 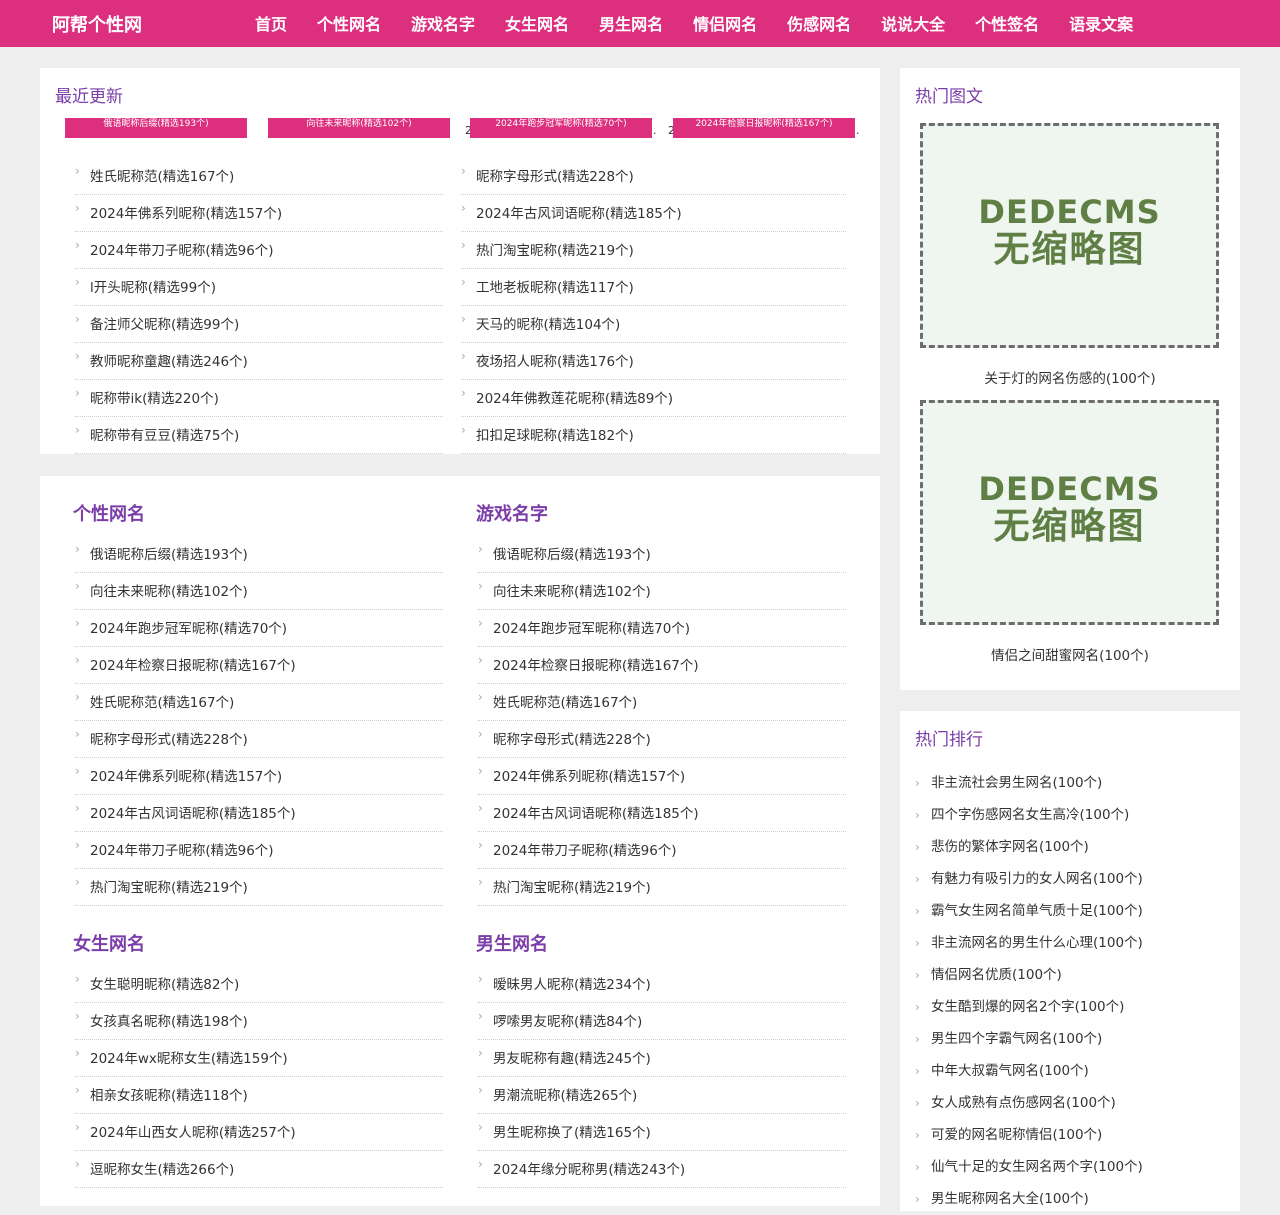 I want to click on rank-item: › 非主流社会男生网名(100个), so click(x=1070, y=783).